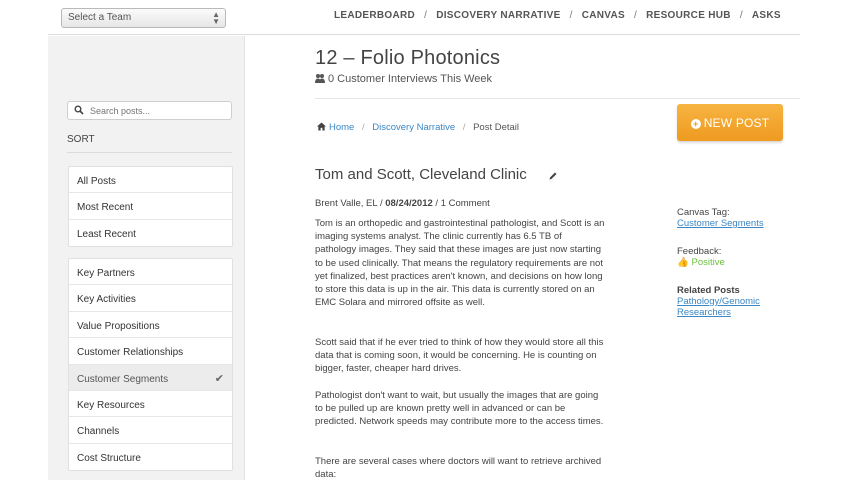  Describe the element at coordinates (736, 122) in the screenshot. I see `new-post-label: NEW POST` at that location.